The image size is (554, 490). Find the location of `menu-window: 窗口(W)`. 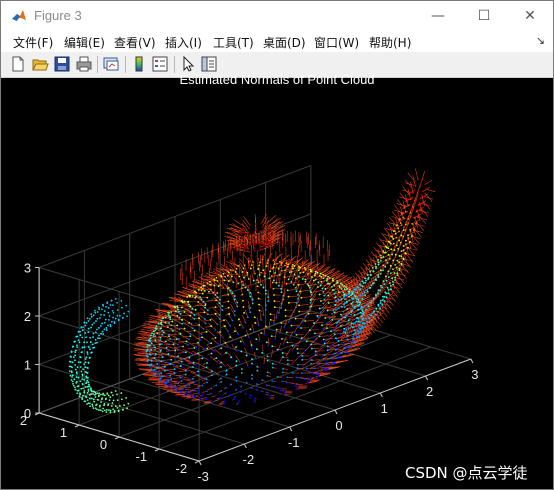

menu-window: 窗口(W) is located at coordinates (336, 42).